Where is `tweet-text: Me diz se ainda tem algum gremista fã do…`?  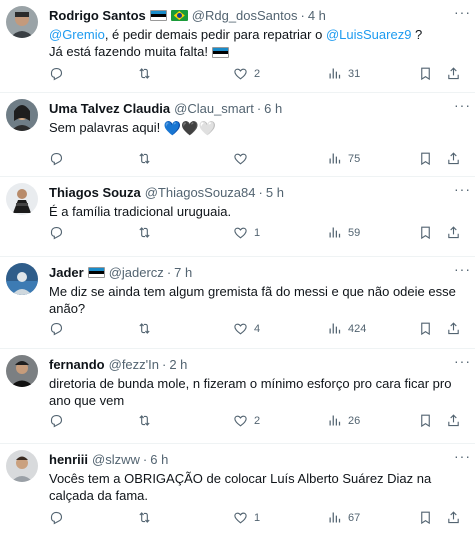
tweet-text: Me diz se ainda tem algum gremista fã do… is located at coordinates (254, 300).